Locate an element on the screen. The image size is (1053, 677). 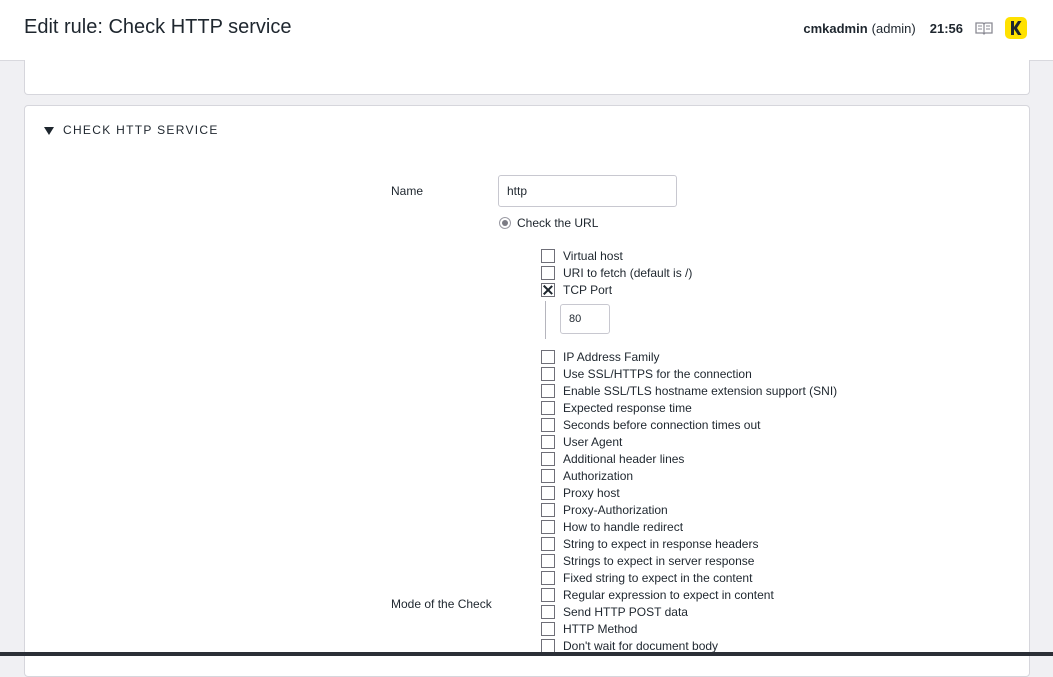
option-label: Expected response time is located at coordinates (627, 407).